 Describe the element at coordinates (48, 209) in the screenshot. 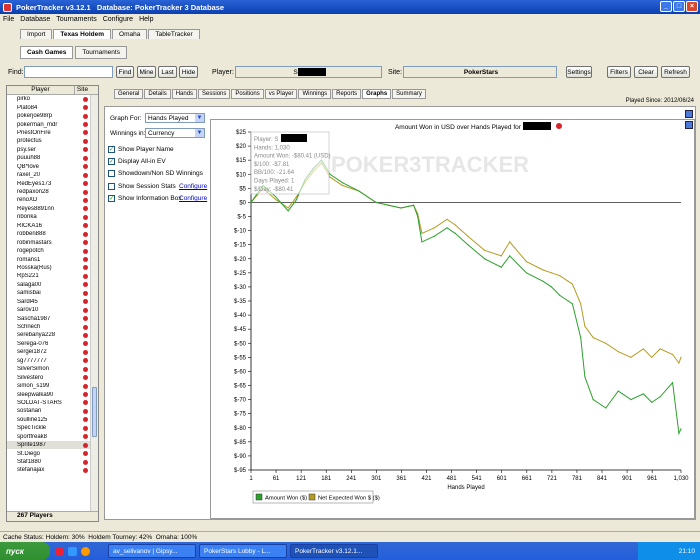

I see `player-row: Reyes8891nn` at that location.